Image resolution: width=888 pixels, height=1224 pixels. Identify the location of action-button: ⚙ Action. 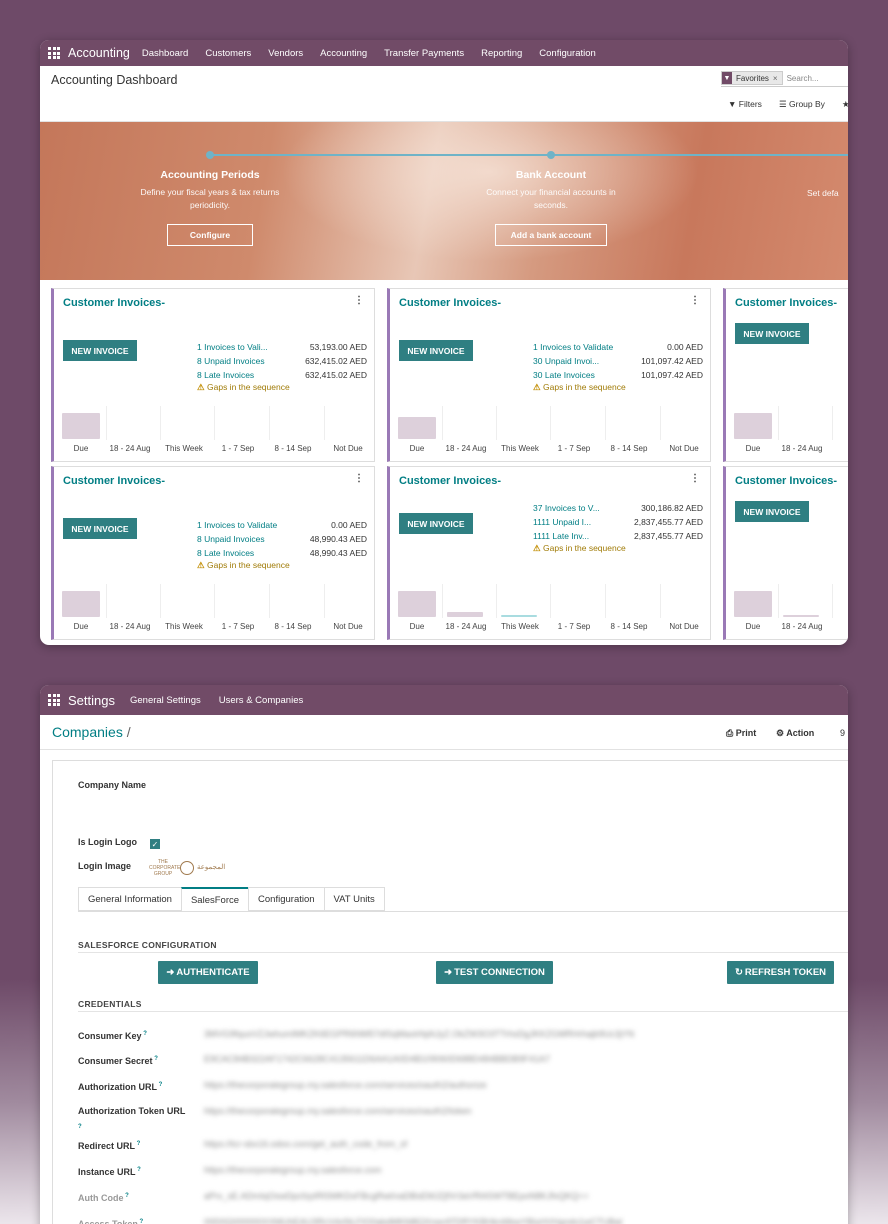
(795, 733).